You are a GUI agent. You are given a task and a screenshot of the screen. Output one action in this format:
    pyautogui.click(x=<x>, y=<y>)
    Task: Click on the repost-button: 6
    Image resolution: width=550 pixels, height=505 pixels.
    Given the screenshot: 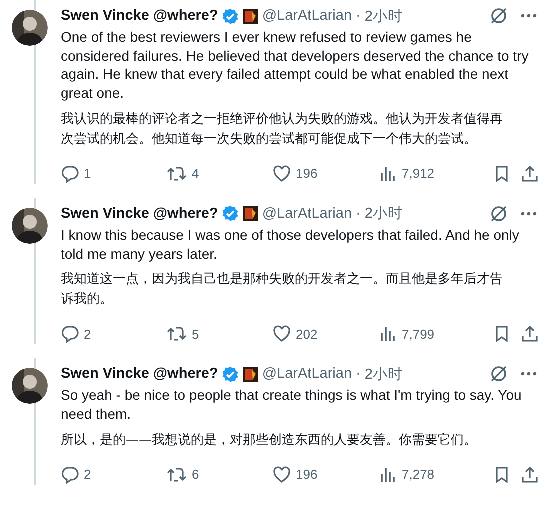 What is the action you would take?
    pyautogui.click(x=183, y=475)
    